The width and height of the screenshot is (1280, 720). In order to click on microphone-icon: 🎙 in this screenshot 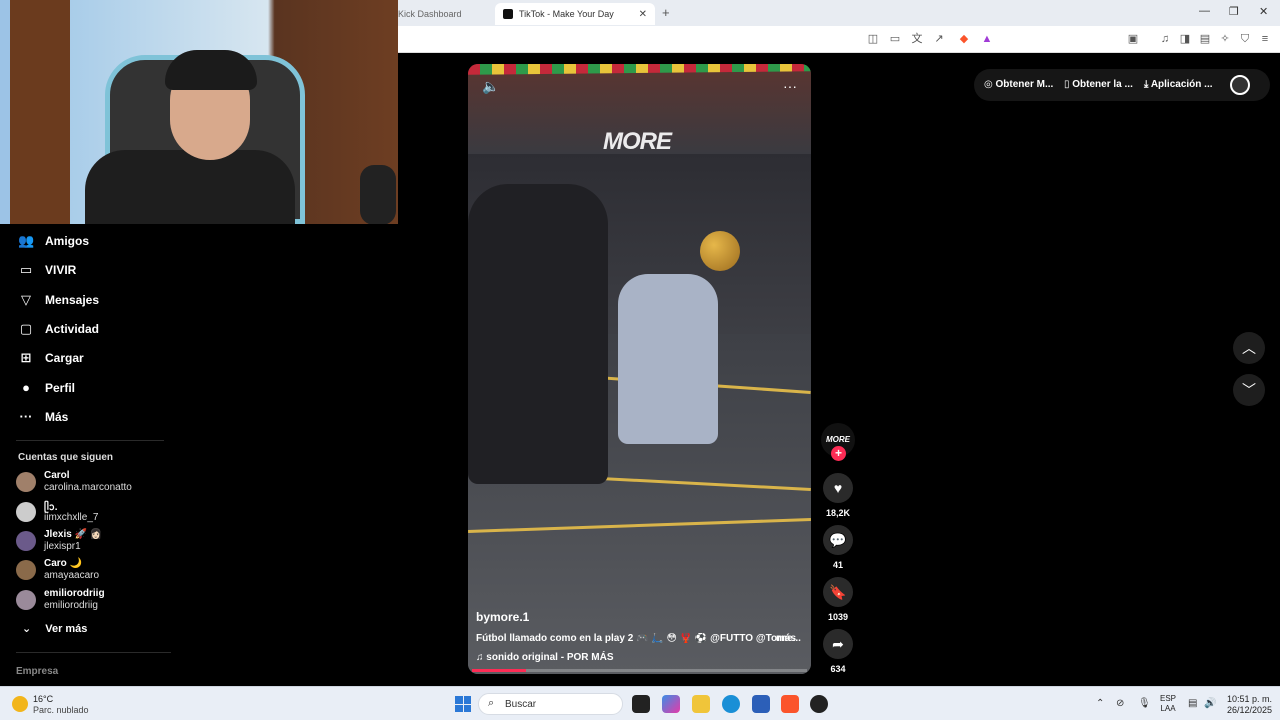, I will do `click(1144, 703)`.